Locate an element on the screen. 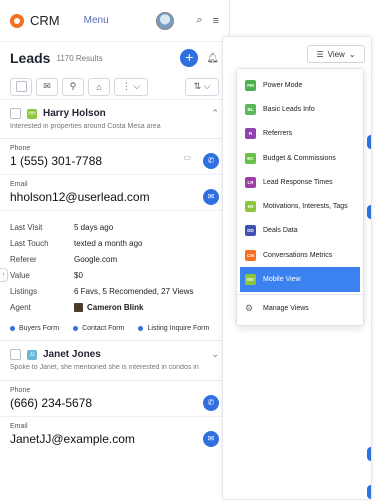 This screenshot has width=378, height=500. add-lead-button: + is located at coordinates (189, 58).